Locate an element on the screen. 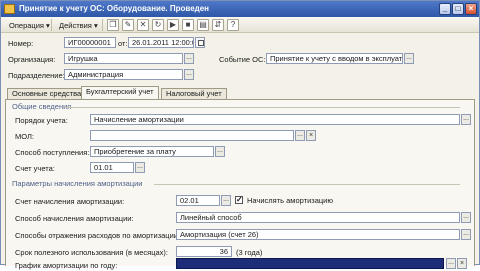  copy-icon: ❐ is located at coordinates (113, 25).